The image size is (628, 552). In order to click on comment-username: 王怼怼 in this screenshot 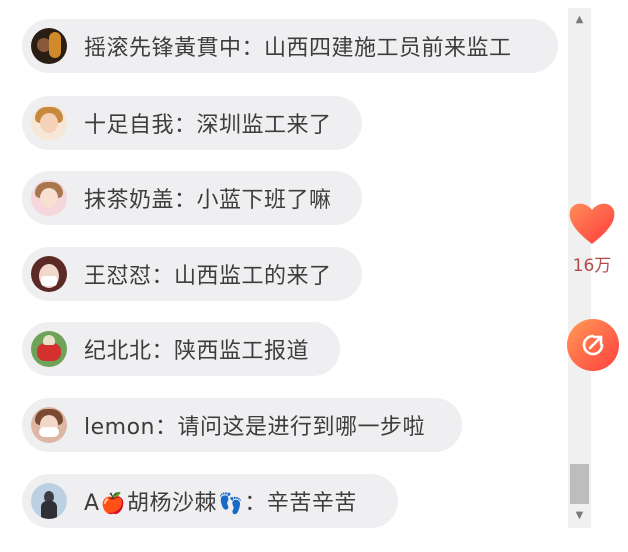, I will do `click(118, 276)`.